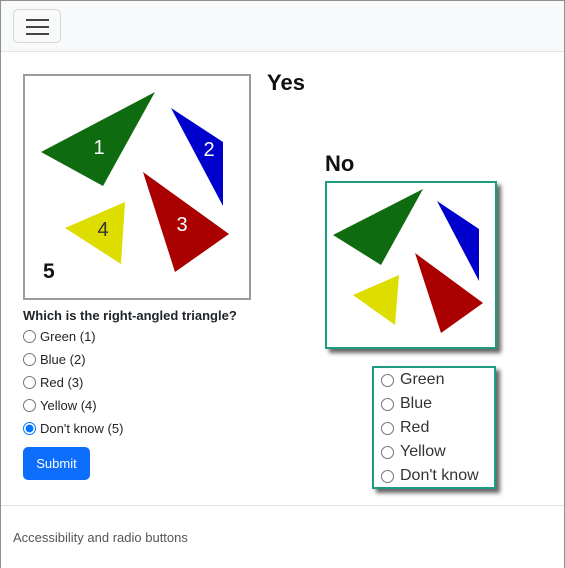  What do you see at coordinates (29, 405) in the screenshot?
I see `radio-yellow` at bounding box center [29, 405].